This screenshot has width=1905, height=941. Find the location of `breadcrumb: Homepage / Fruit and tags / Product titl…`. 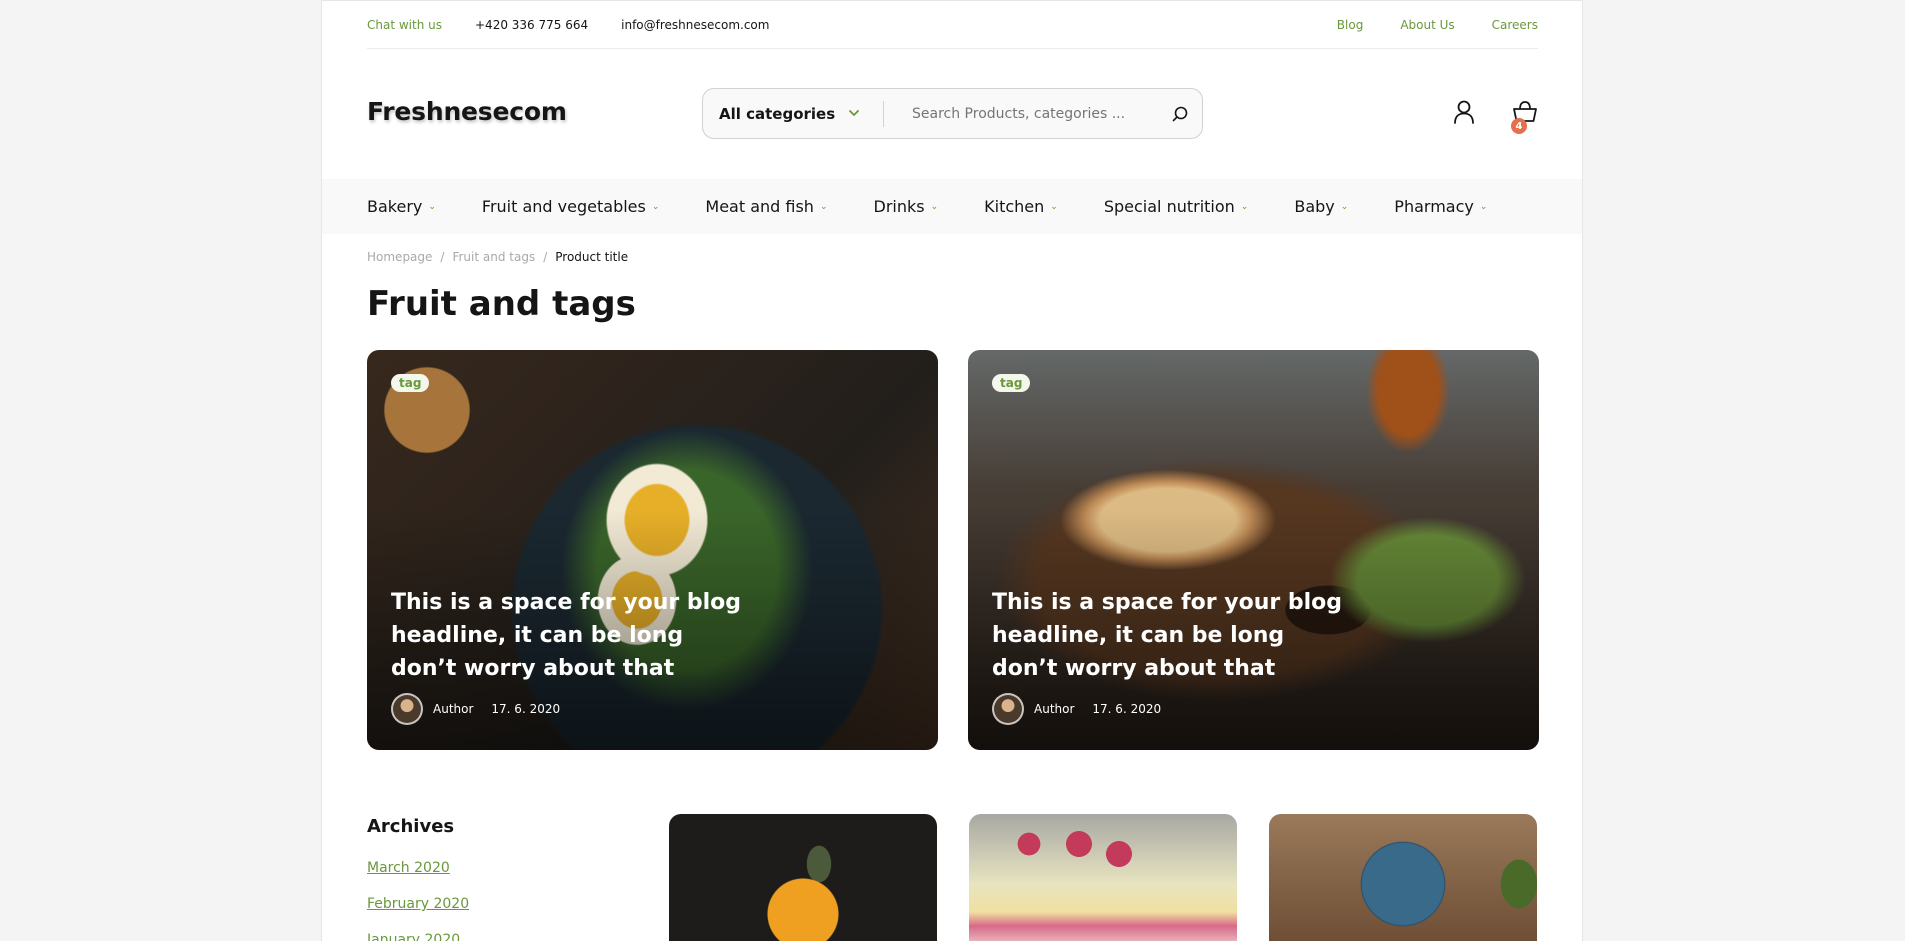

breadcrumb: Homepage / Fruit and tags / Product titl… is located at coordinates (497, 257).